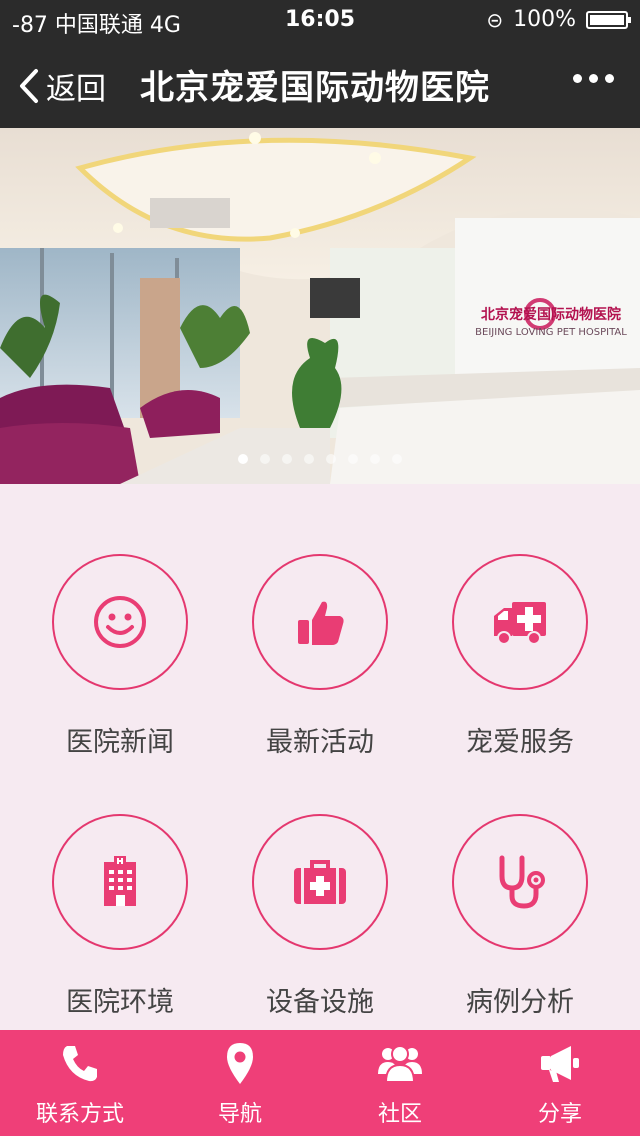  Describe the element at coordinates (80, 1083) in the screenshot. I see `tab-contact: 联系方式` at that location.